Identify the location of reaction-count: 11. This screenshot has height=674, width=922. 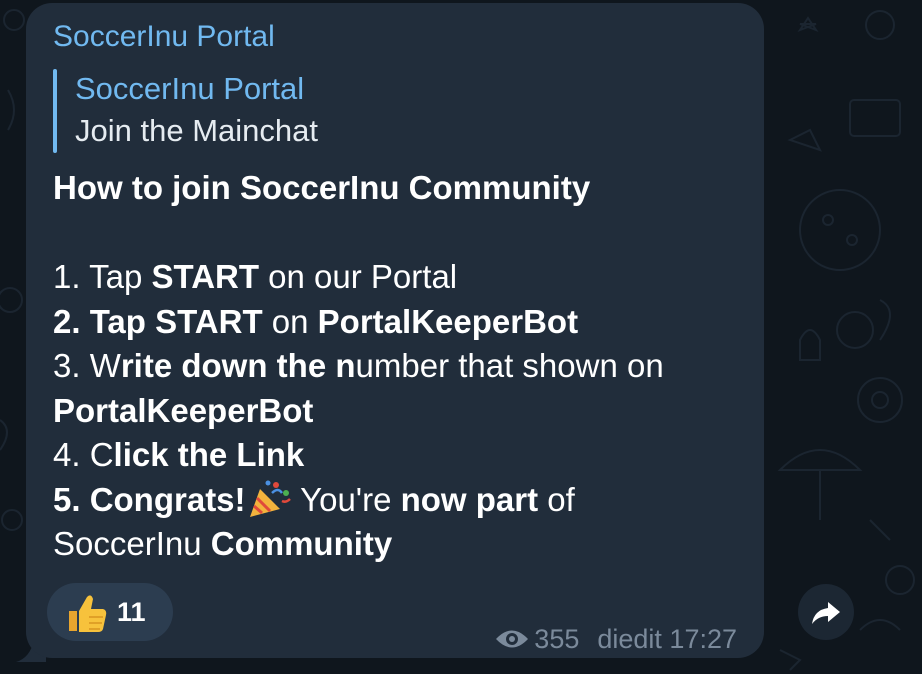
(131, 612).